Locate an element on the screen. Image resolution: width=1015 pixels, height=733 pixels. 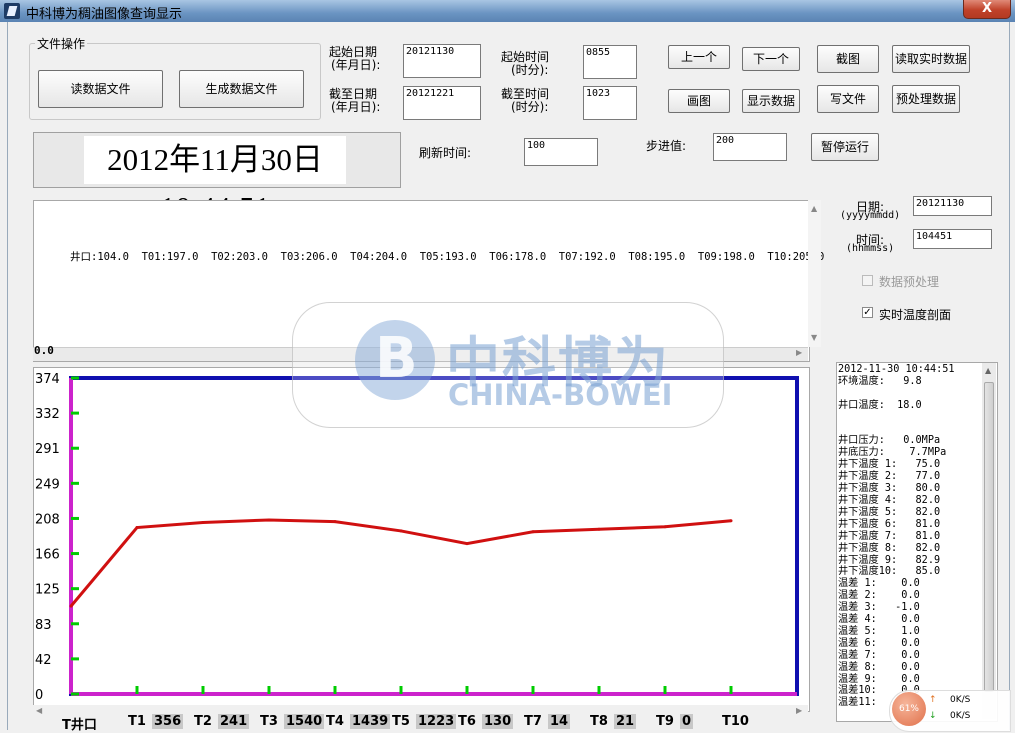
next-button: 下一个 is located at coordinates (771, 59).